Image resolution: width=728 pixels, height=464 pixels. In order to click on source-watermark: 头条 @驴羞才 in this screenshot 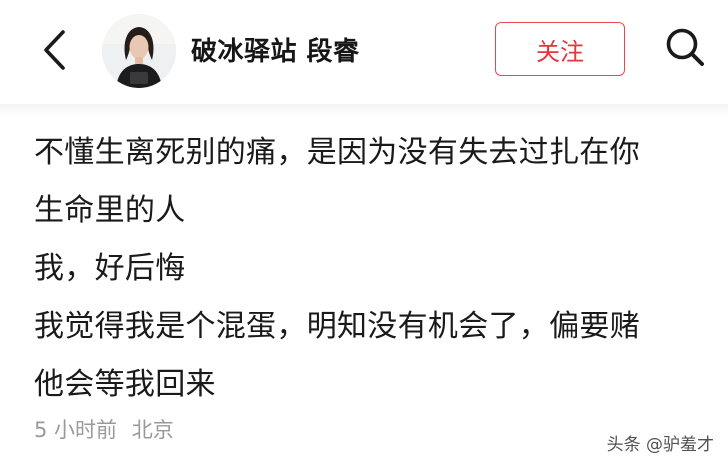, I will do `click(660, 445)`.